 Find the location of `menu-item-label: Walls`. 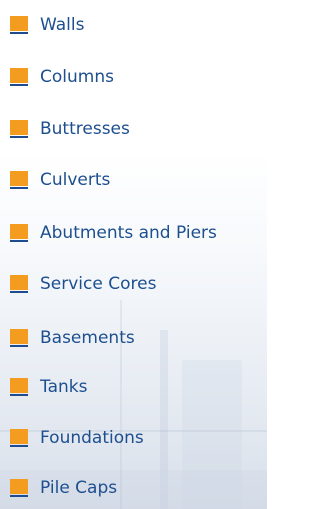

menu-item-label: Walls is located at coordinates (62, 25).